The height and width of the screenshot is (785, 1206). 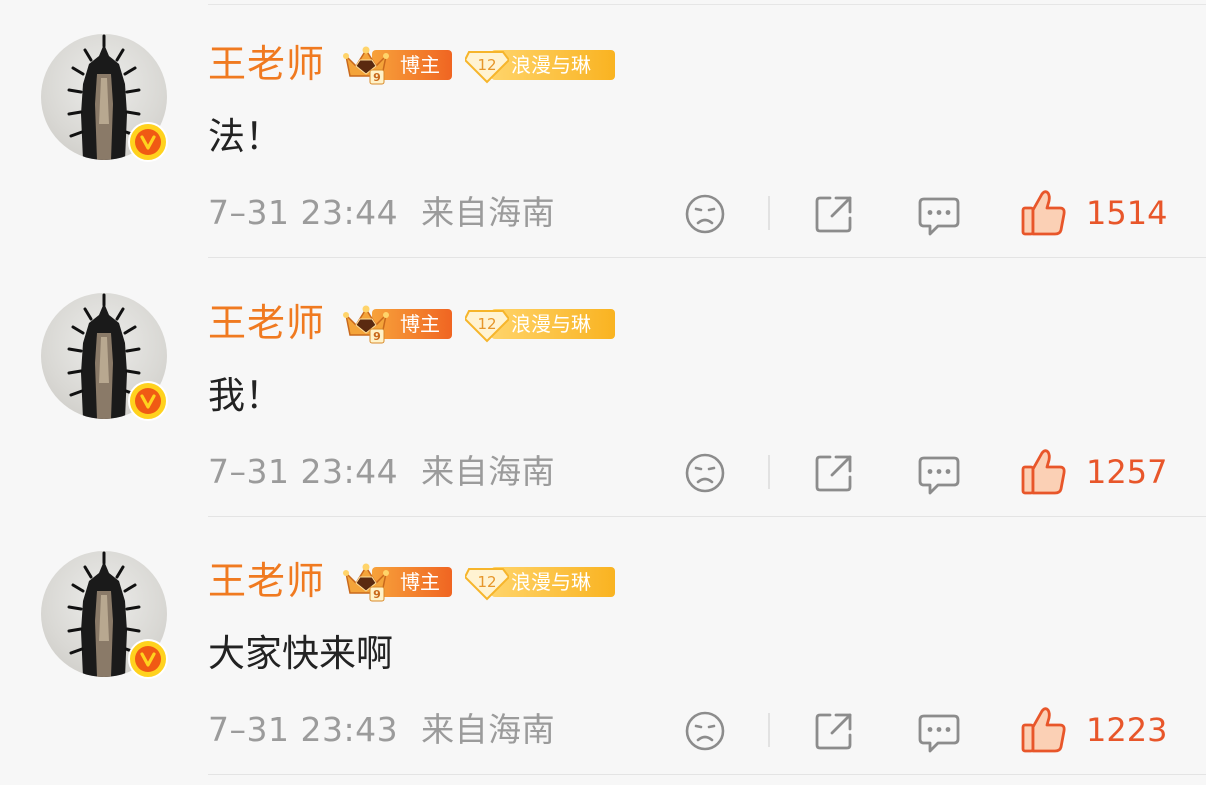 I want to click on comment-text: 大家快来啊, so click(x=300, y=653).